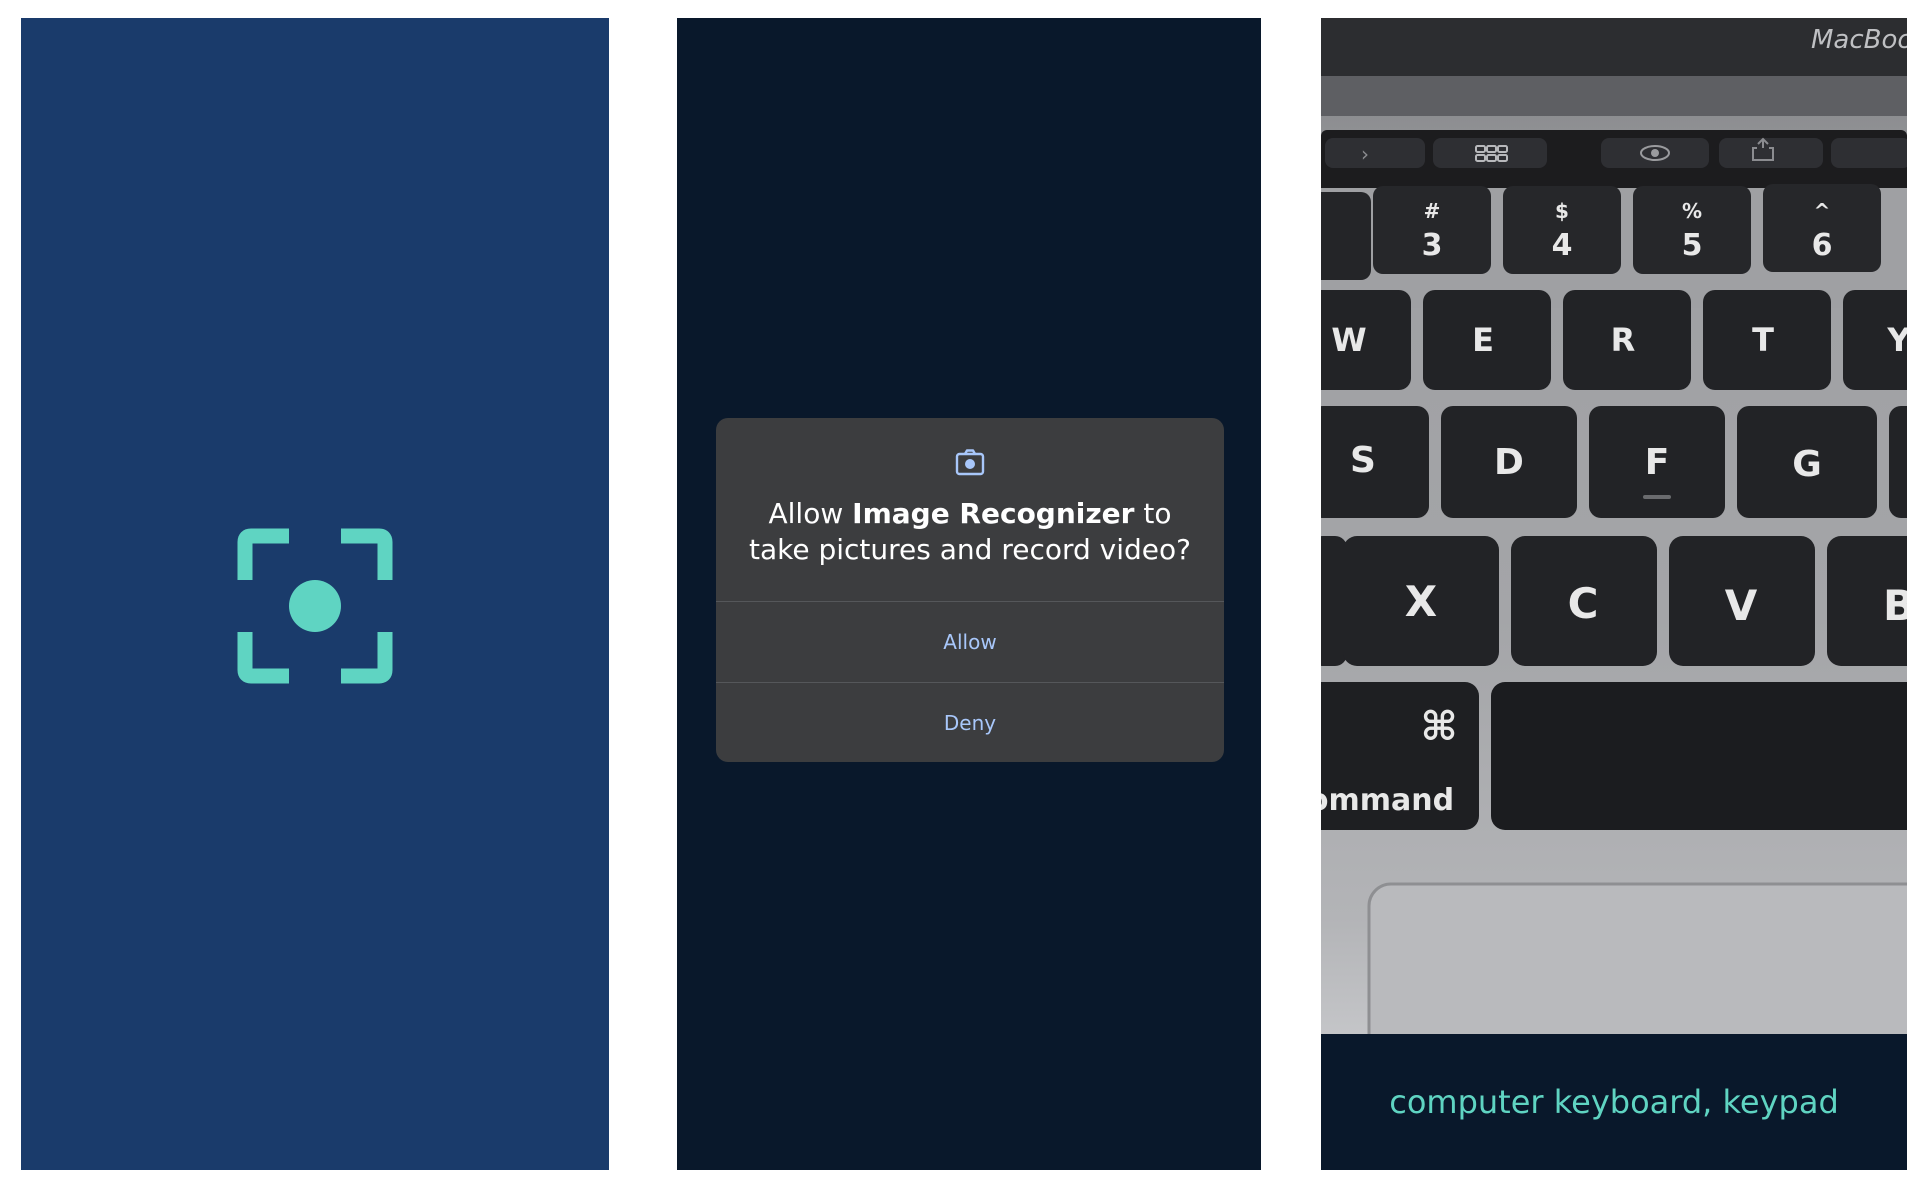 The image size is (1916, 1192). I want to click on key-label: G, so click(1807, 464).